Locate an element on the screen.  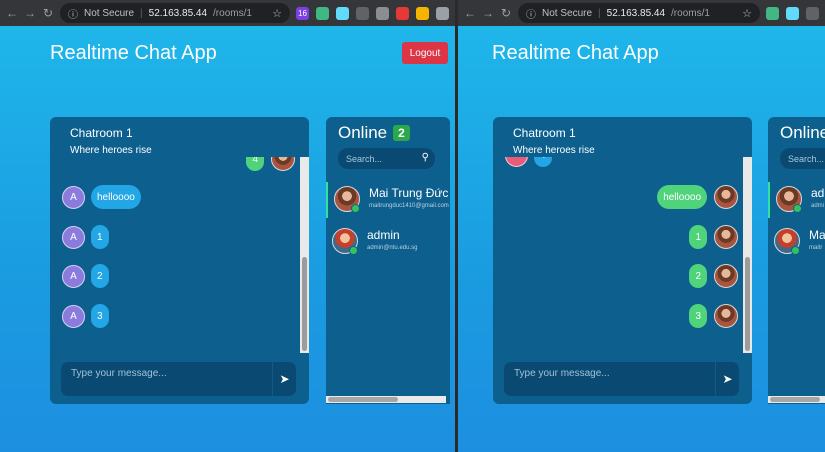
url-host: 52.163.85.44 is located at coordinates (178, 13).